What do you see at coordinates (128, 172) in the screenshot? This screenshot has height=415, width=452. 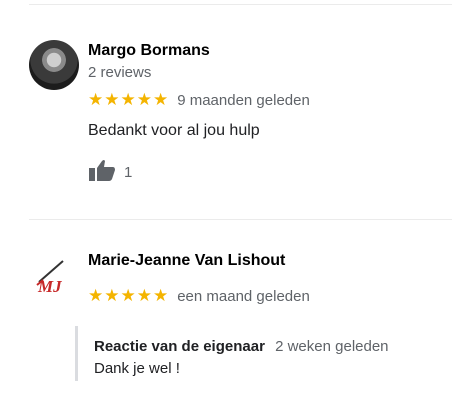 I see `like-count: 1` at bounding box center [128, 172].